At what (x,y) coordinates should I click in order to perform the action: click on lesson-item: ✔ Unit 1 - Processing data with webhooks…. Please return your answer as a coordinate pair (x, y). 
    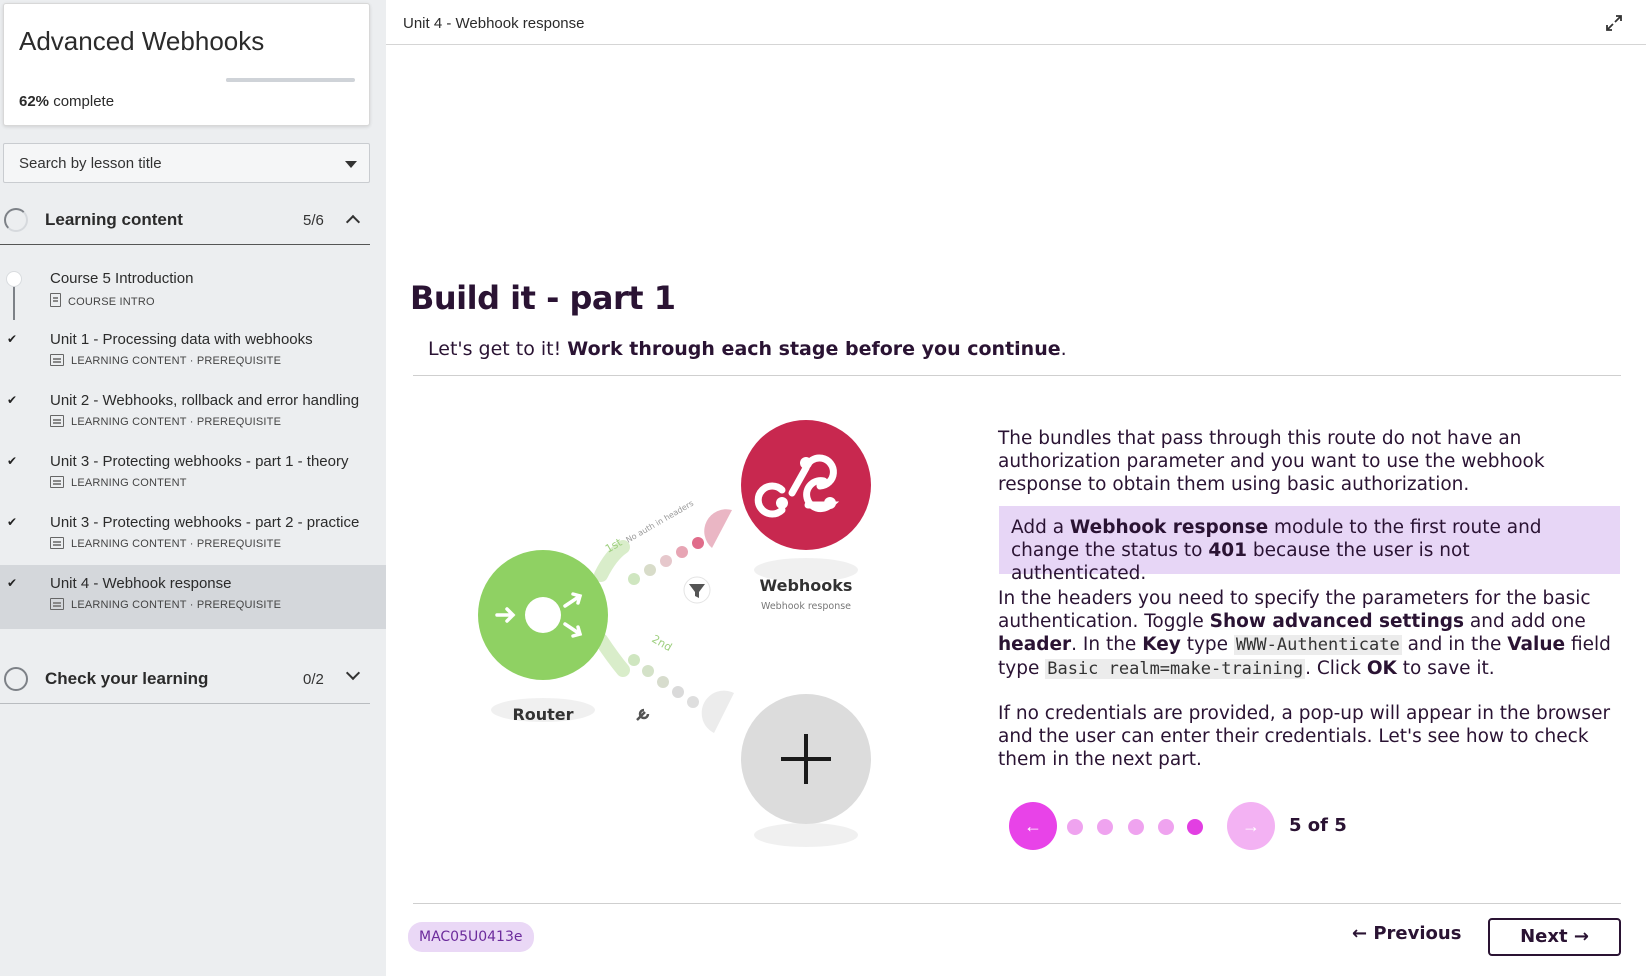
    Looking at the image, I should click on (193, 353).